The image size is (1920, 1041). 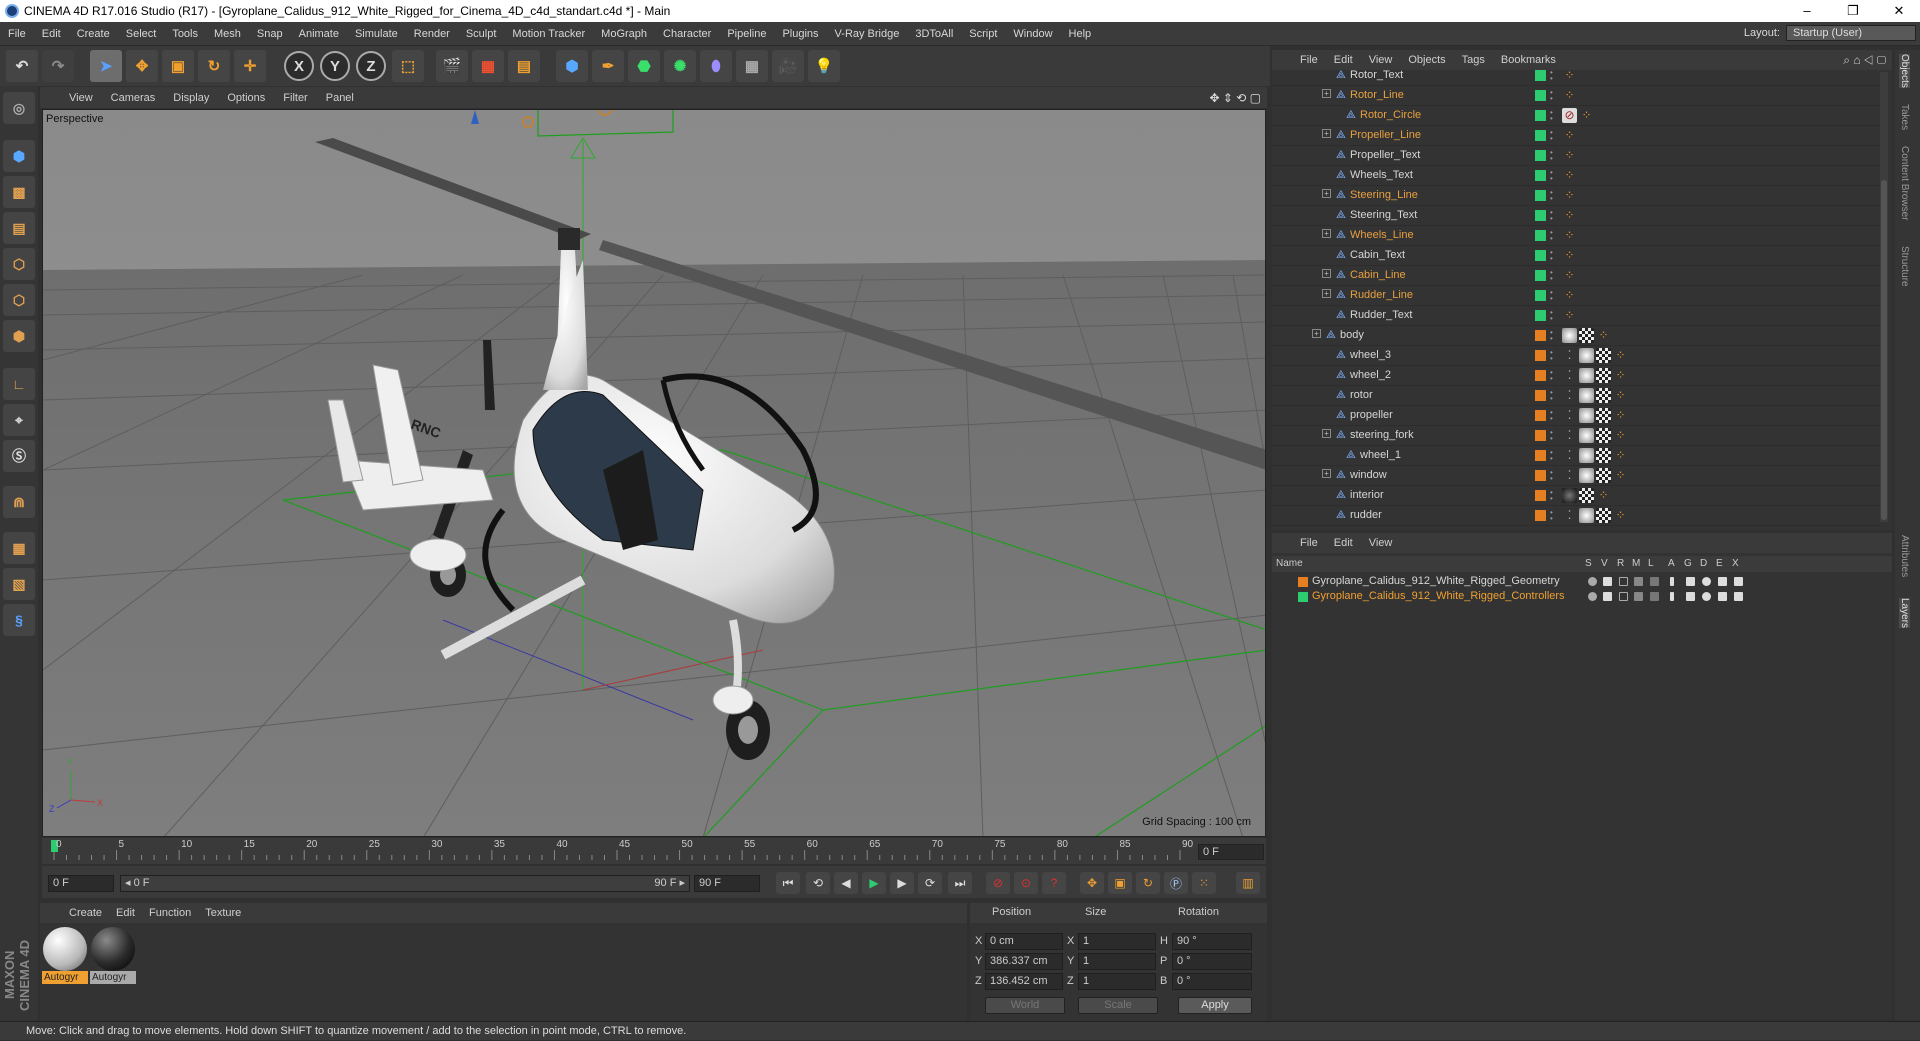 What do you see at coordinates (1807, 11) in the screenshot?
I see `minimize-button: –` at bounding box center [1807, 11].